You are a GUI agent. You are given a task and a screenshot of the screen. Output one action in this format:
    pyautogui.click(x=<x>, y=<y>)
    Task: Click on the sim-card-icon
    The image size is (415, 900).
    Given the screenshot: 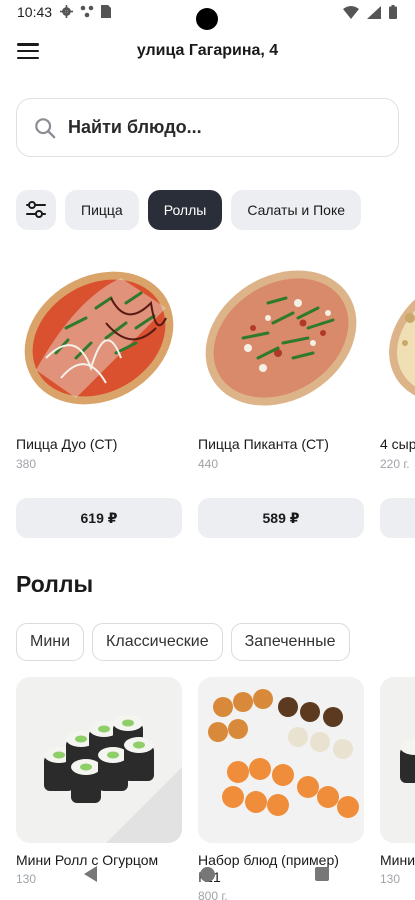 What is the action you would take?
    pyautogui.click(x=106, y=11)
    